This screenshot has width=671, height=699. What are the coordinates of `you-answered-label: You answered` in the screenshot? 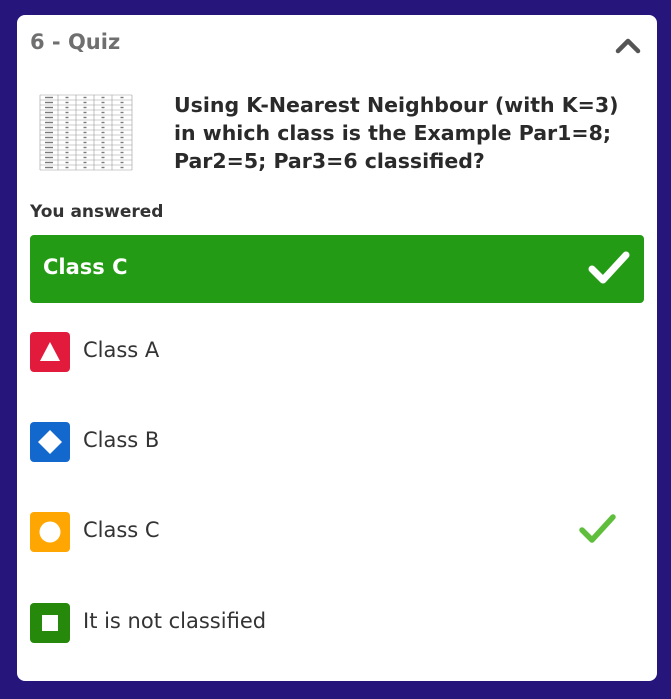 It's located at (97, 212).